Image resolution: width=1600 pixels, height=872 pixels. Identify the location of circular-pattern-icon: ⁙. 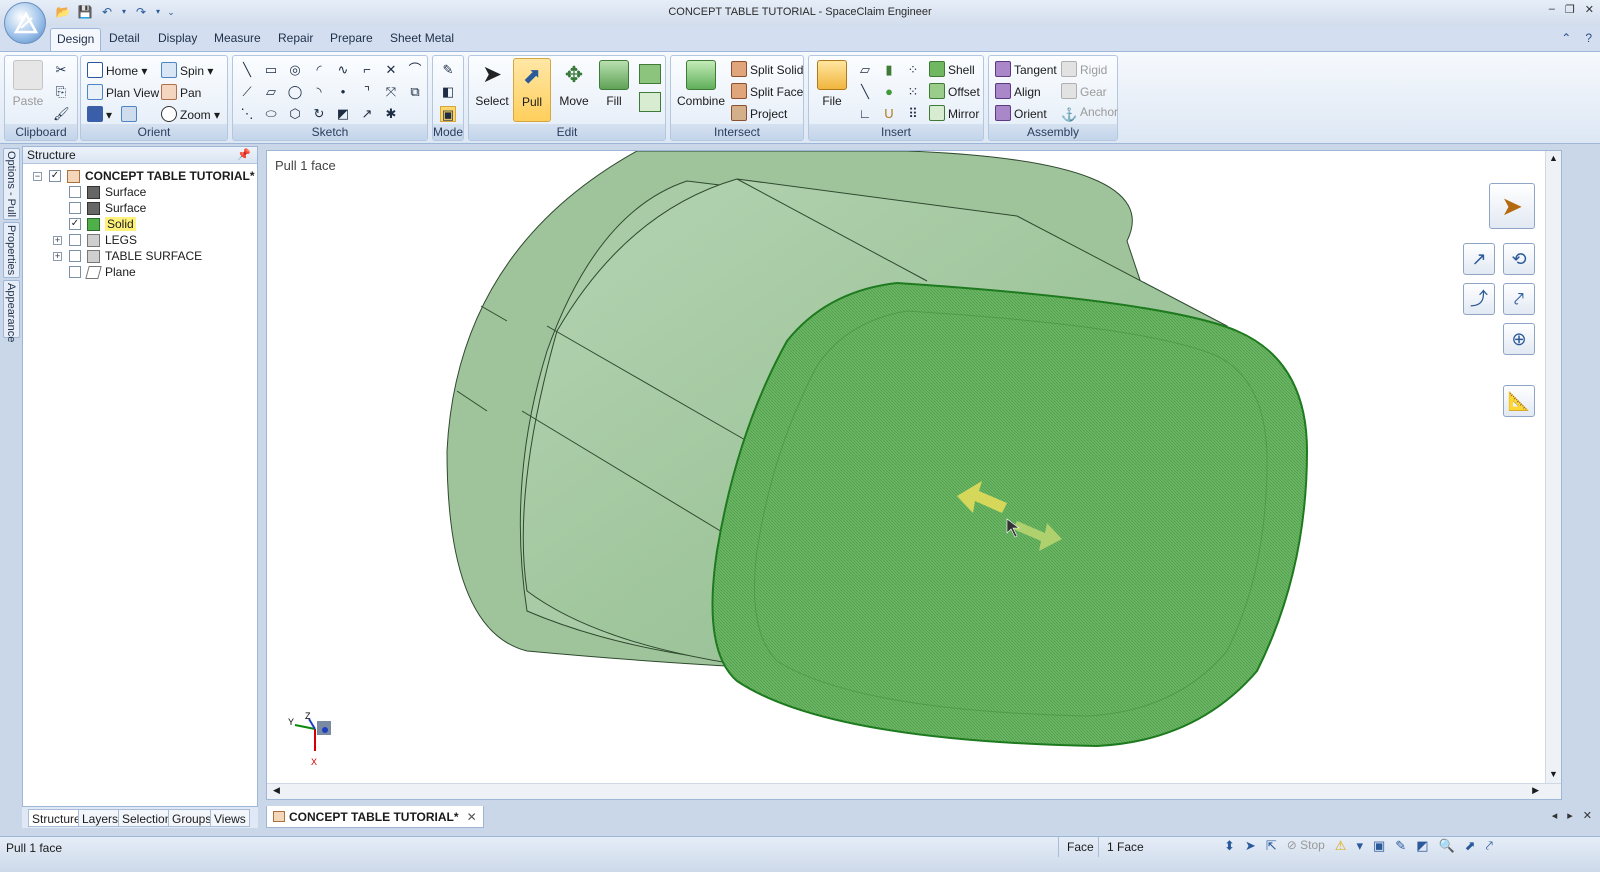
(913, 92).